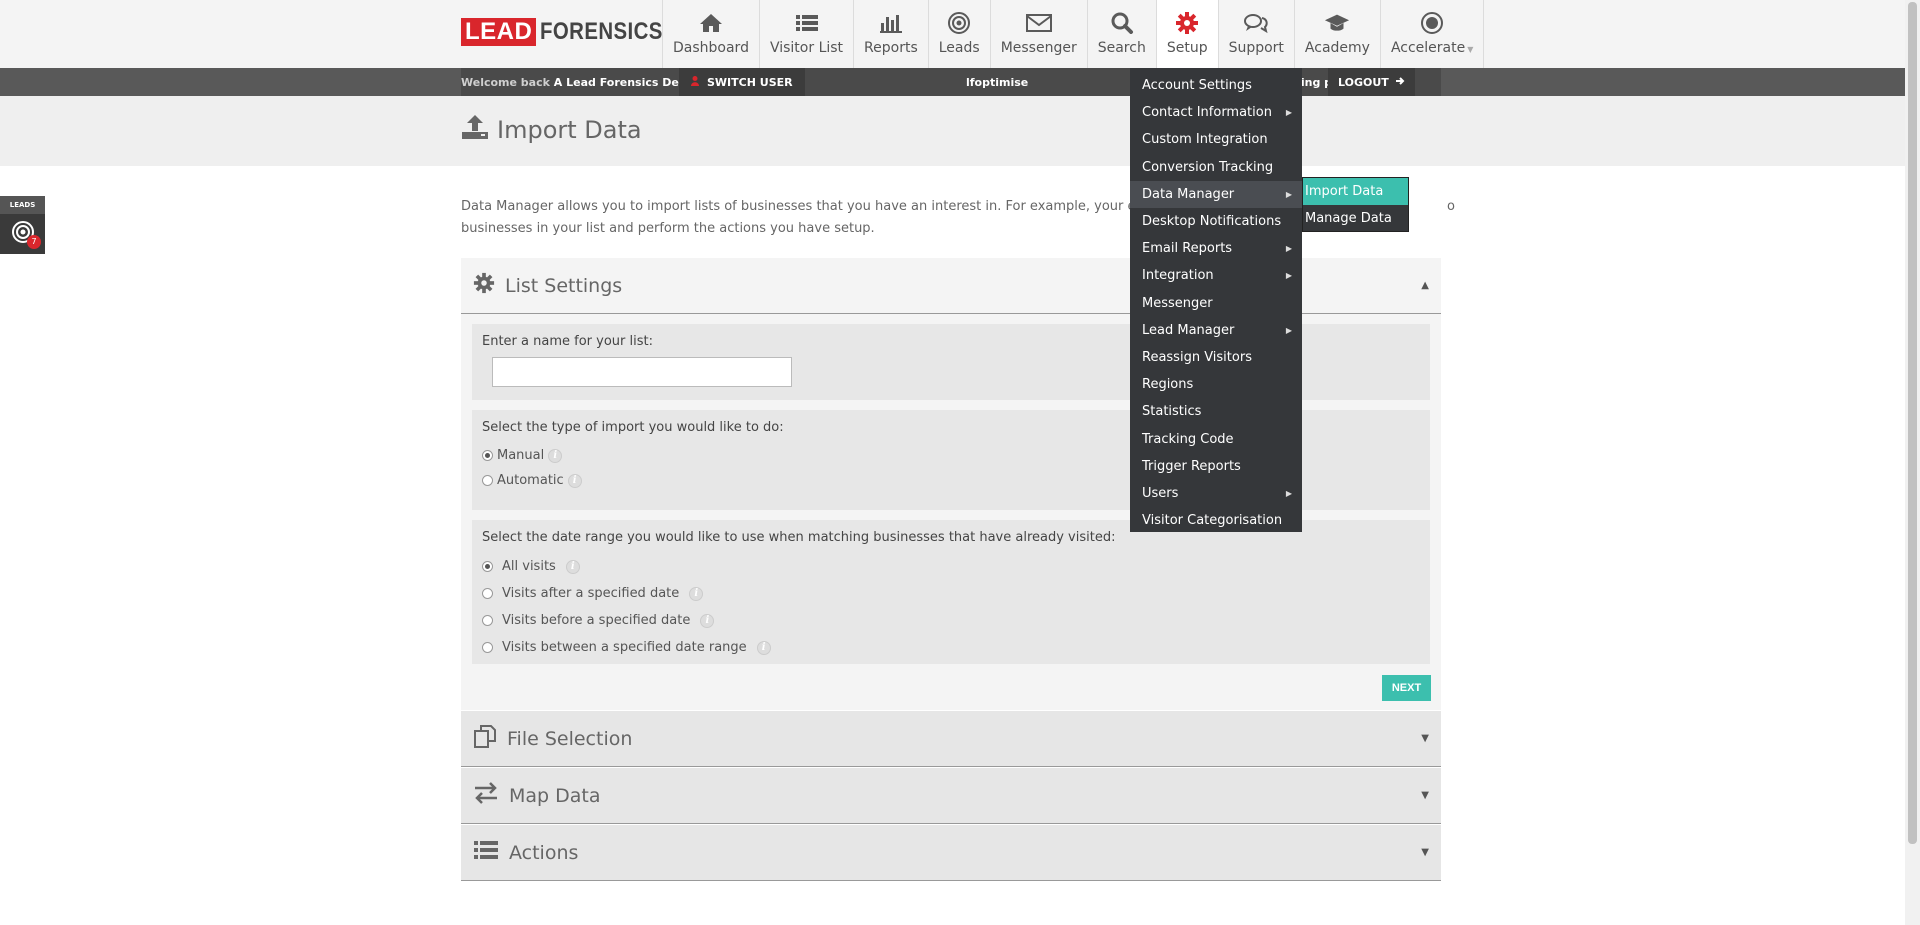 This screenshot has height=925, width=1920. What do you see at coordinates (1122, 23) in the screenshot?
I see `search-icon` at bounding box center [1122, 23].